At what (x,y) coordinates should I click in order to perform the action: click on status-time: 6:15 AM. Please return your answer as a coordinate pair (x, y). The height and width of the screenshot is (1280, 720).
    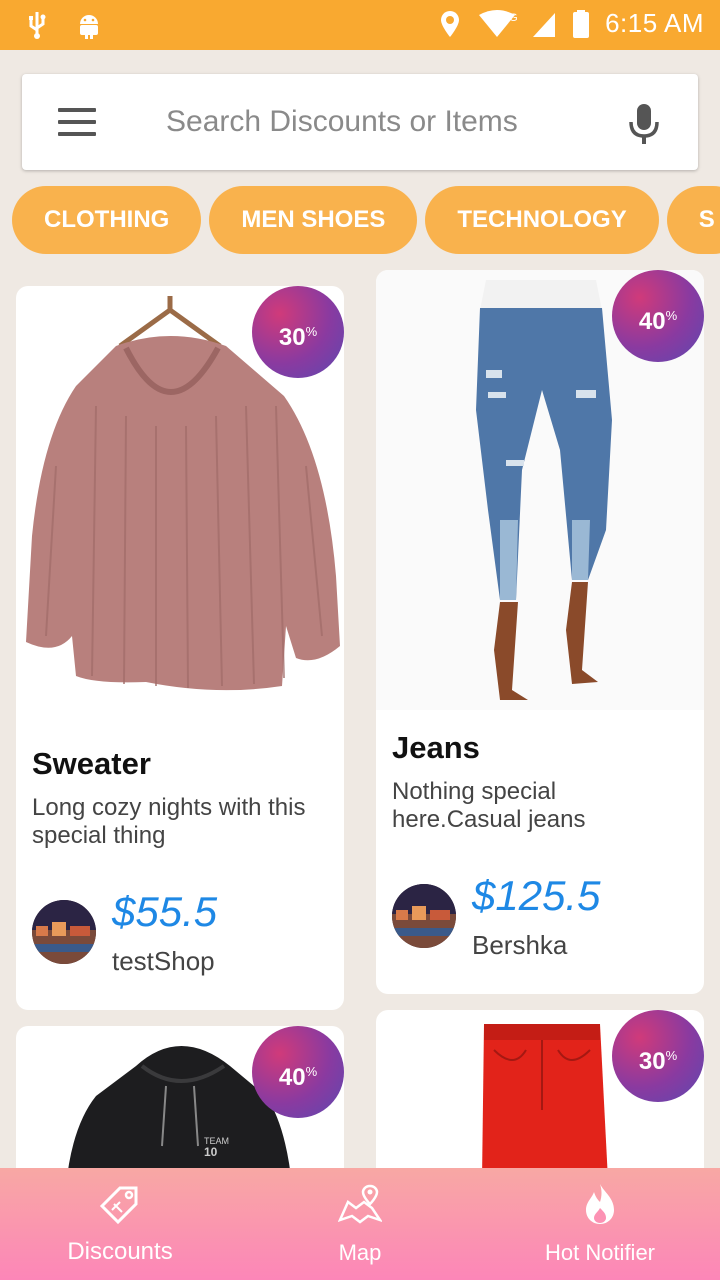
    Looking at the image, I should click on (654, 23).